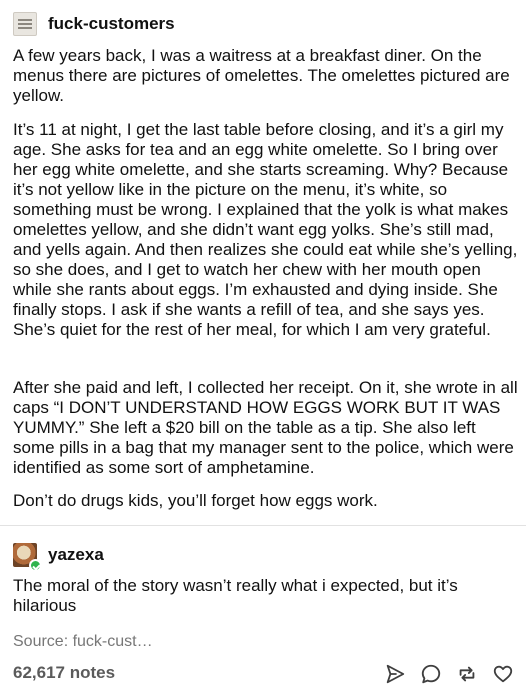  I want to click on reblog-icon, so click(467, 674).